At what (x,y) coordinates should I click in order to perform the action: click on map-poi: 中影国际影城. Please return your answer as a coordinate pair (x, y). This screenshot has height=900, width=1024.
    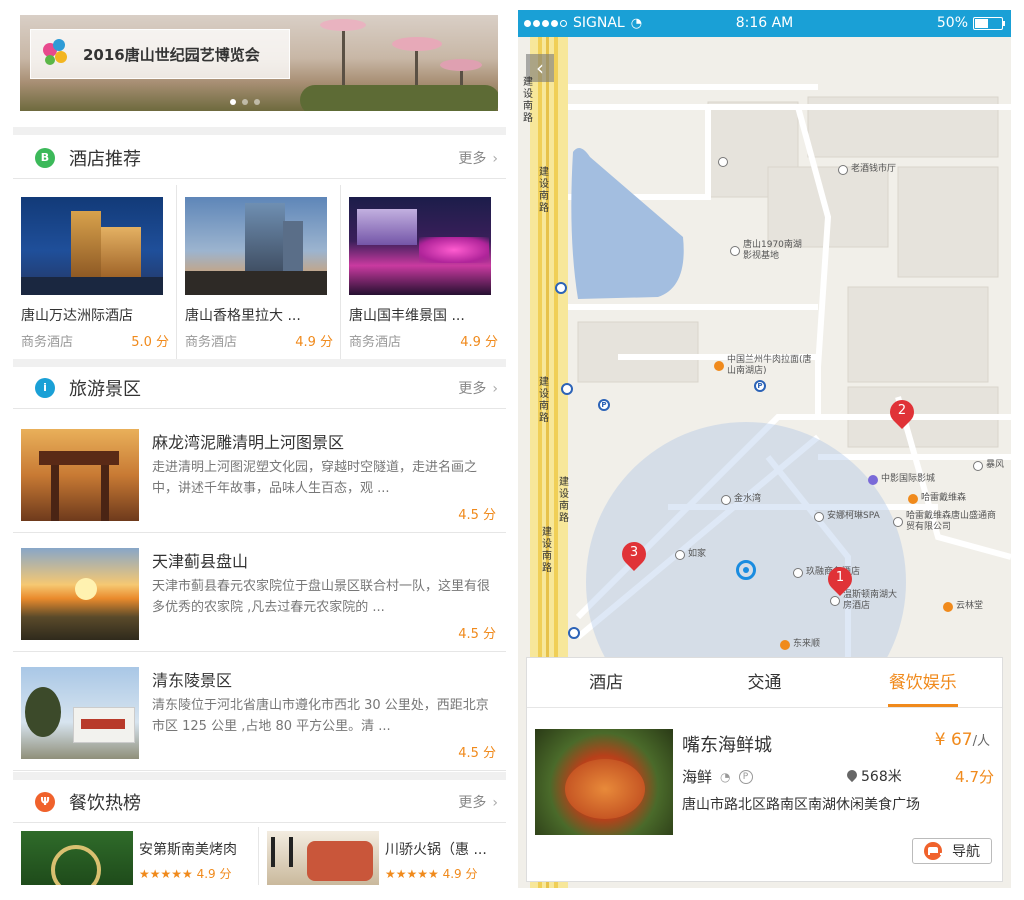
    Looking at the image, I should click on (901, 479).